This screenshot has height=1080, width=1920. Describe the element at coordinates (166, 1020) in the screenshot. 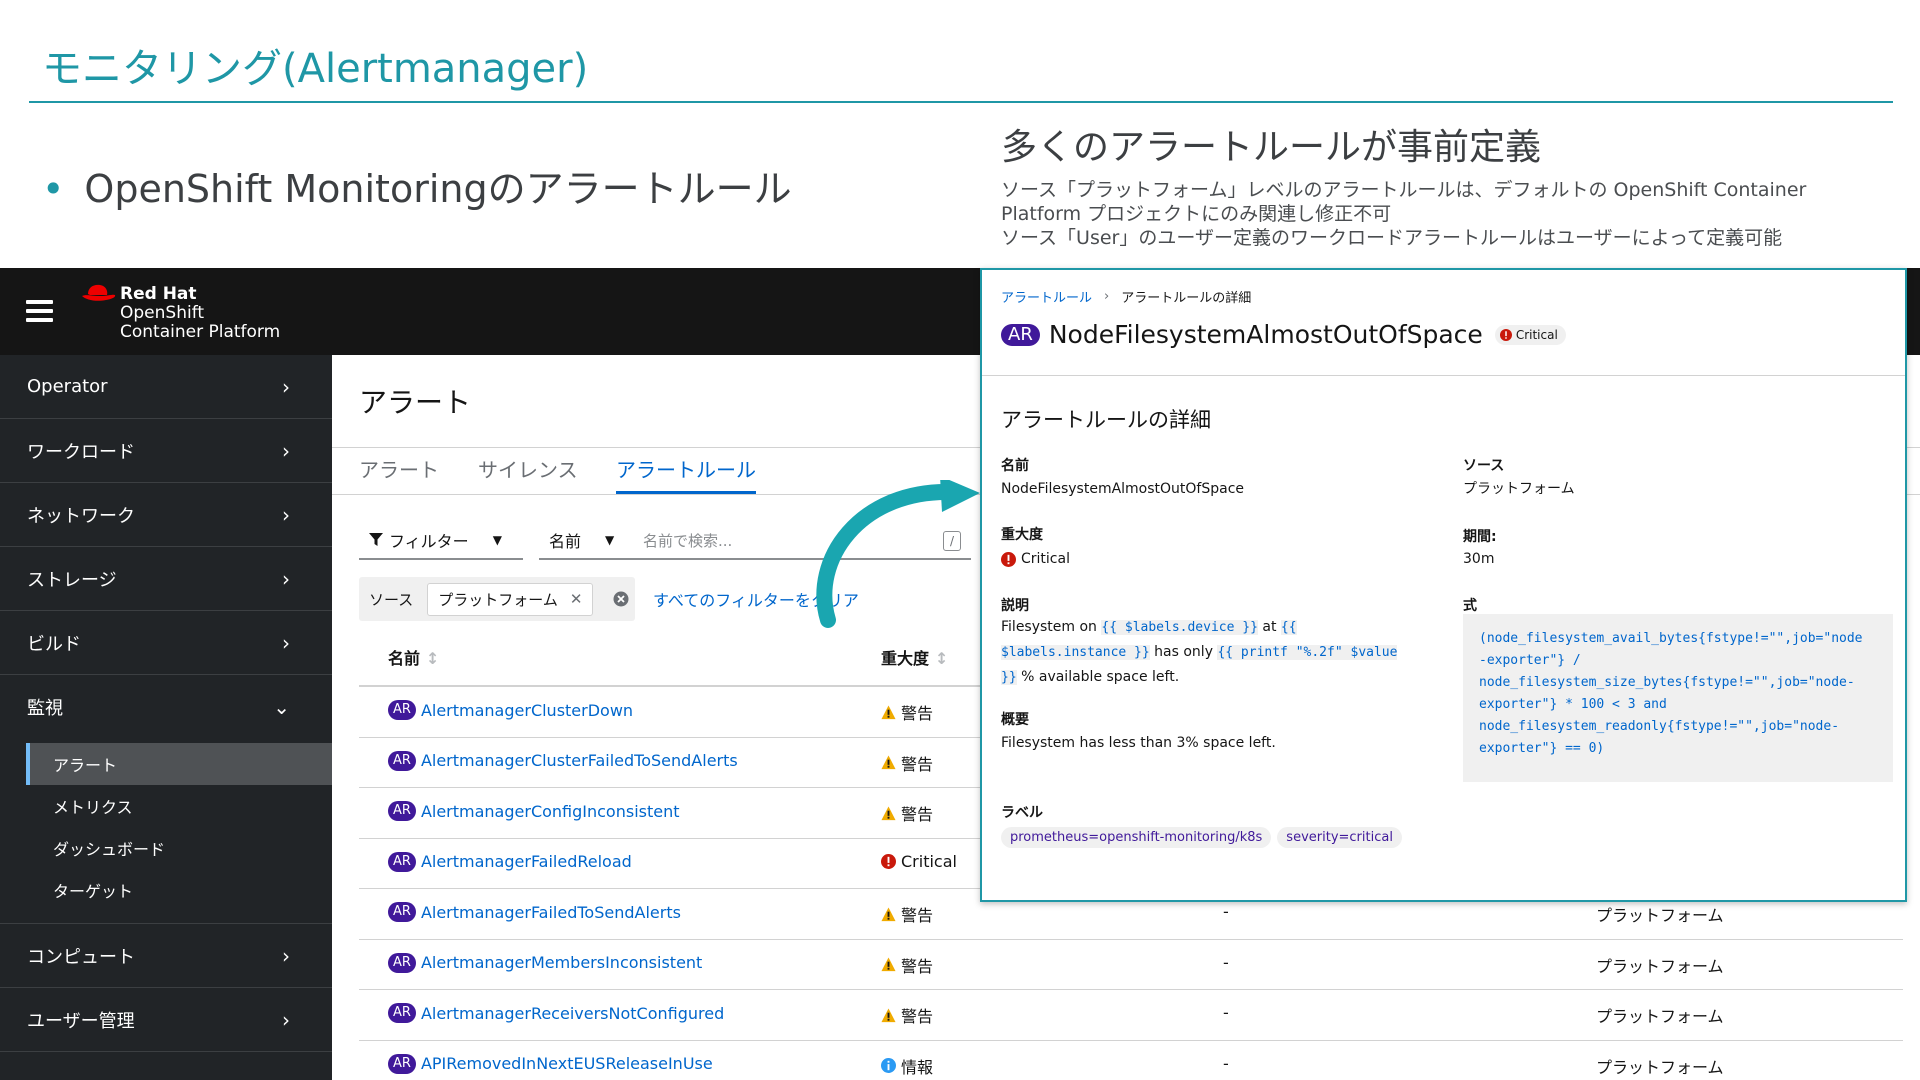

I see `sidebar-item-user-management: ユーザー管理 ›` at that location.